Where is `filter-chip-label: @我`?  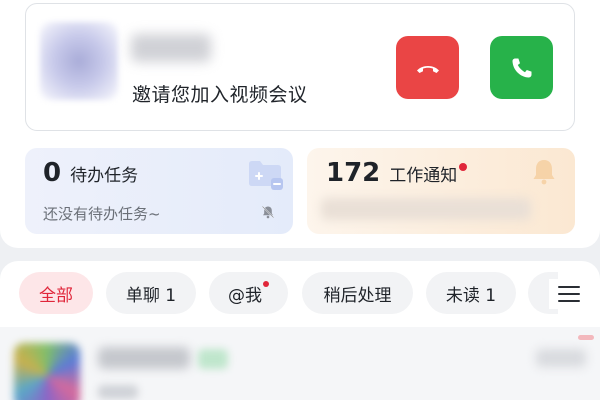 filter-chip-label: @我 is located at coordinates (245, 295).